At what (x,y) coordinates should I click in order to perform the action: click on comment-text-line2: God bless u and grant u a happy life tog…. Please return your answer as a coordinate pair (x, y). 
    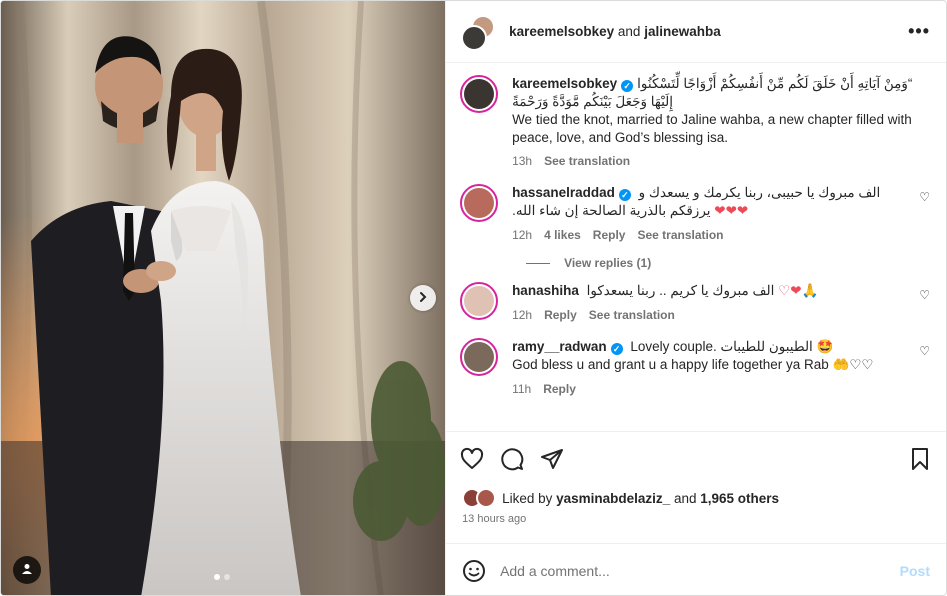
    Looking at the image, I should click on (693, 364).